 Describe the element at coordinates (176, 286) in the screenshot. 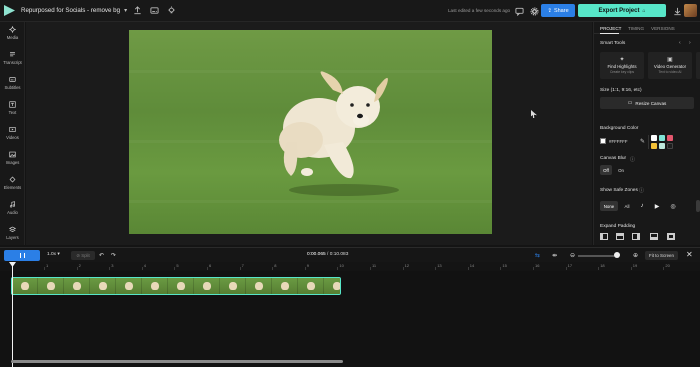

I see `video-clip` at that location.